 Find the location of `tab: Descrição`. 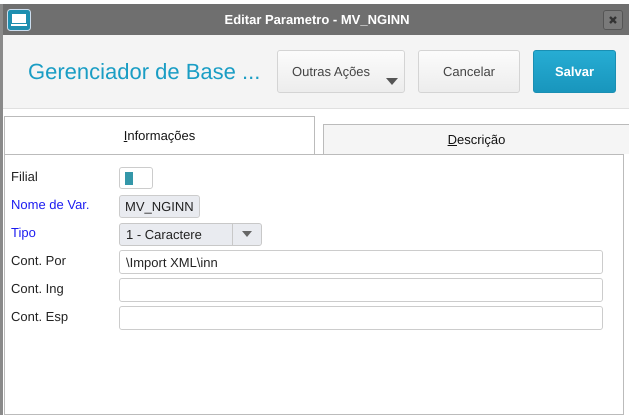

tab: Descrição is located at coordinates (476, 139).